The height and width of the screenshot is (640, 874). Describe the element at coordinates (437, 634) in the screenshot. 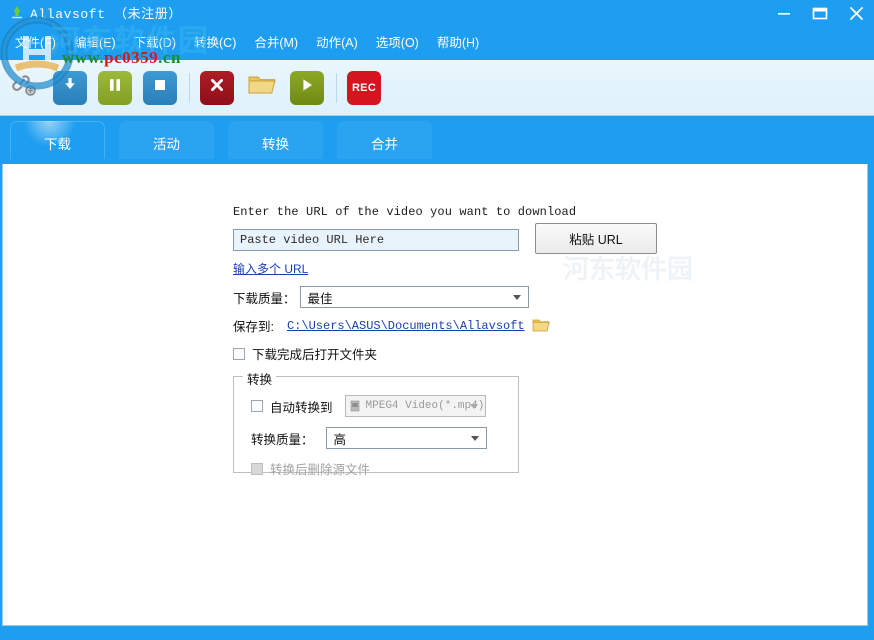

I see `bottom-bar` at that location.